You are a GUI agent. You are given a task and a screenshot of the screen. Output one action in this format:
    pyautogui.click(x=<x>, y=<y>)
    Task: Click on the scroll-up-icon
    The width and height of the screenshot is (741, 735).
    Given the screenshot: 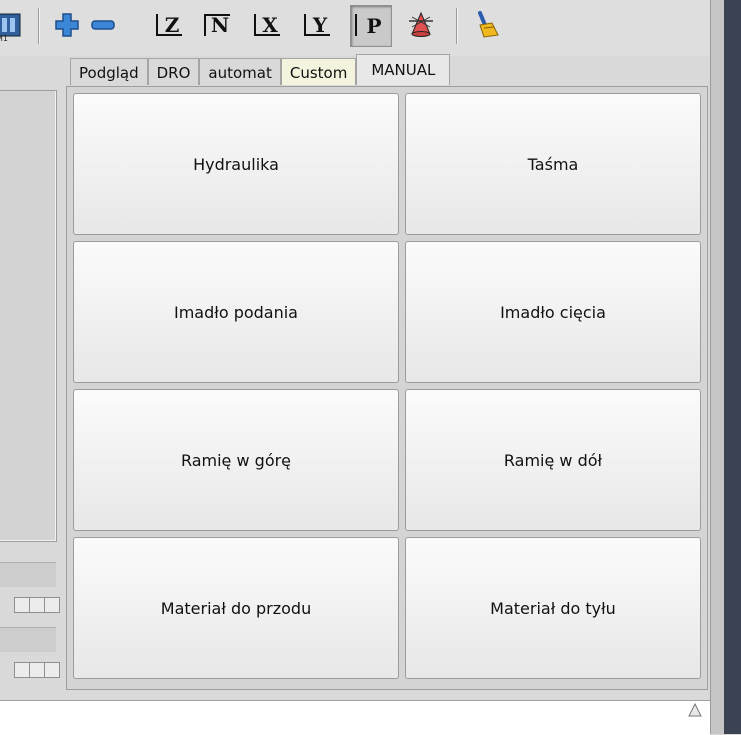 What is the action you would take?
    pyautogui.click(x=695, y=710)
    